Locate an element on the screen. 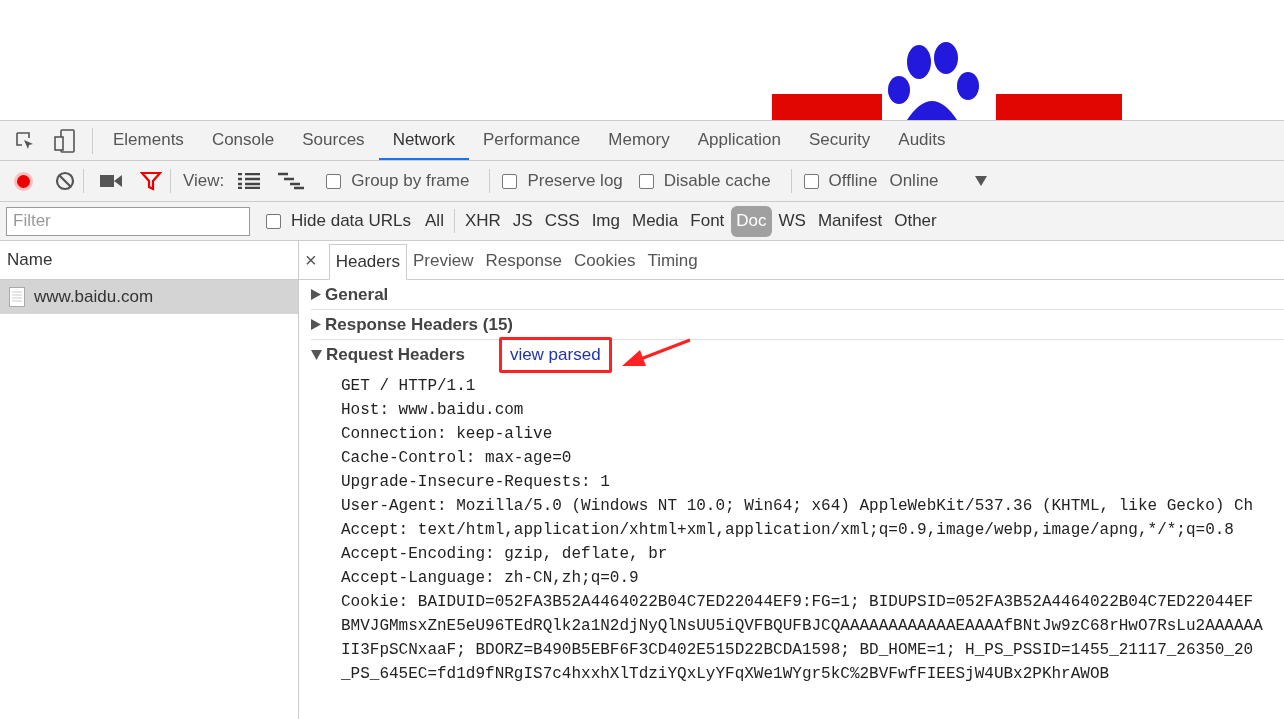 The width and height of the screenshot is (1284, 719). view-parsed-link: view parsed is located at coordinates (555, 355).